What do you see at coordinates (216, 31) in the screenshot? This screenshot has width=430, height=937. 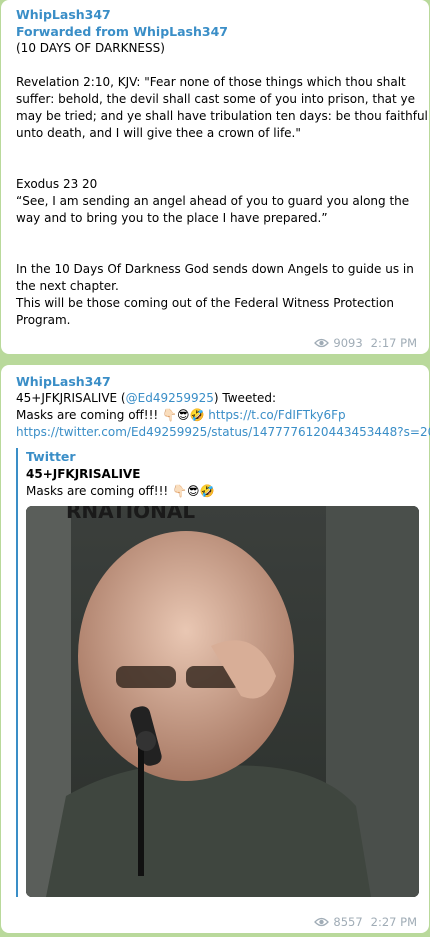 I see `forwarded-from: Forwarded from WhipLash347` at bounding box center [216, 31].